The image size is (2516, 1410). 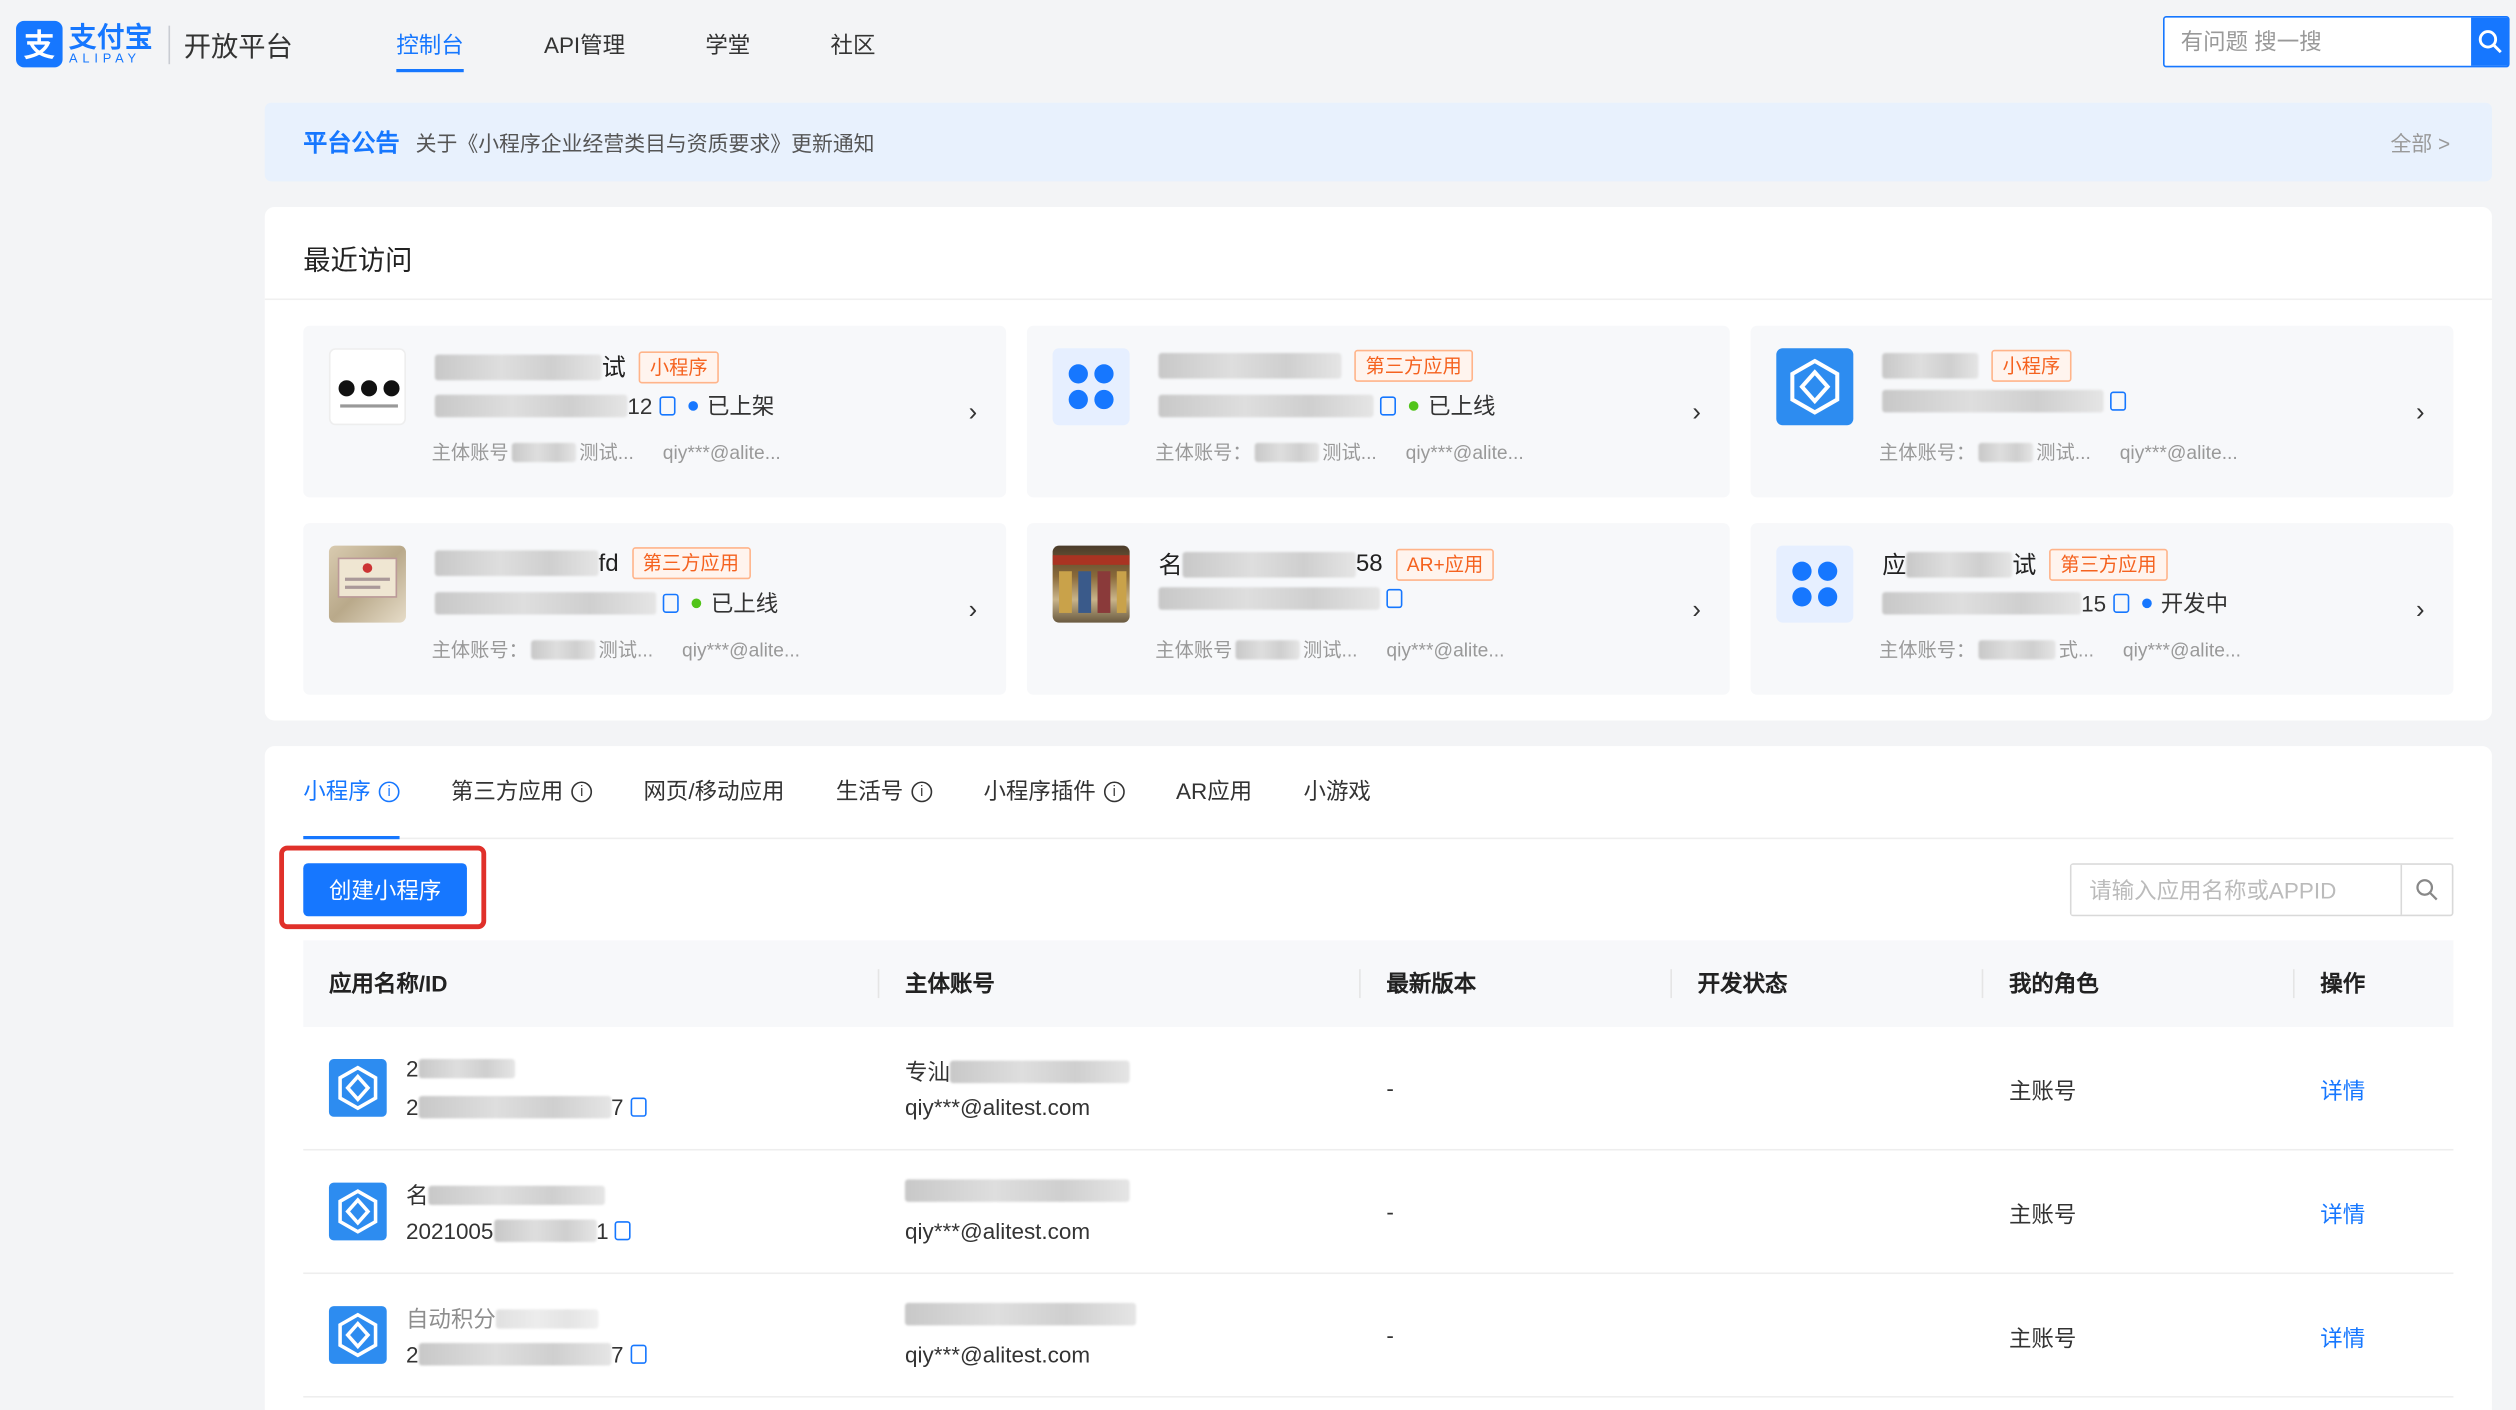 What do you see at coordinates (1326, 406) in the screenshot?
I see `app-id-line: 已上线` at bounding box center [1326, 406].